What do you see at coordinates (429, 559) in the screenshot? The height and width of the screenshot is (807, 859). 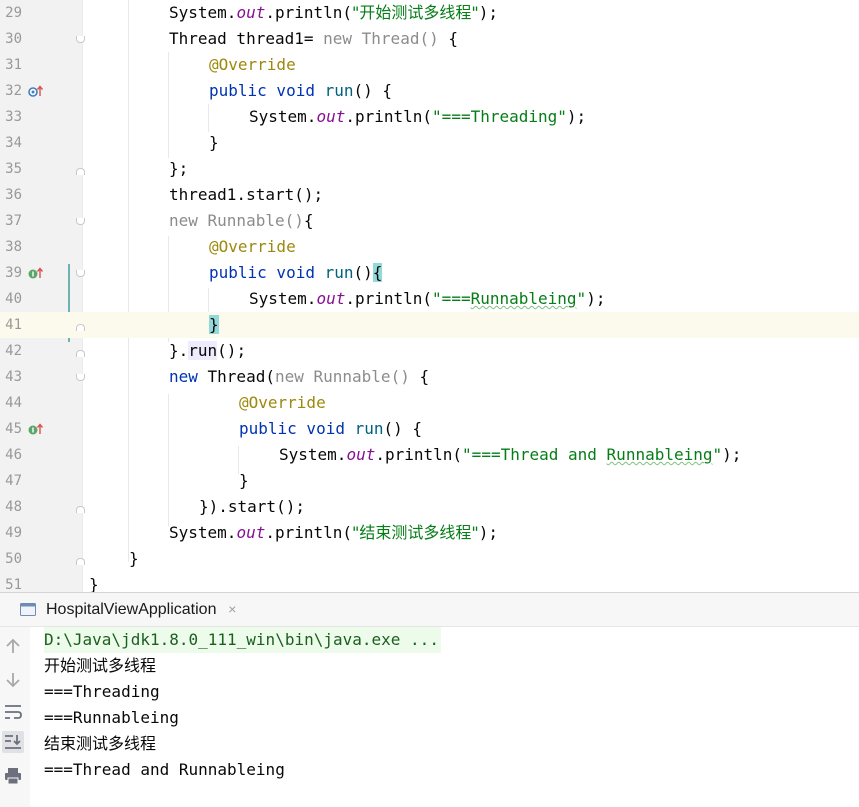 I see `code-line: 50 }` at bounding box center [429, 559].